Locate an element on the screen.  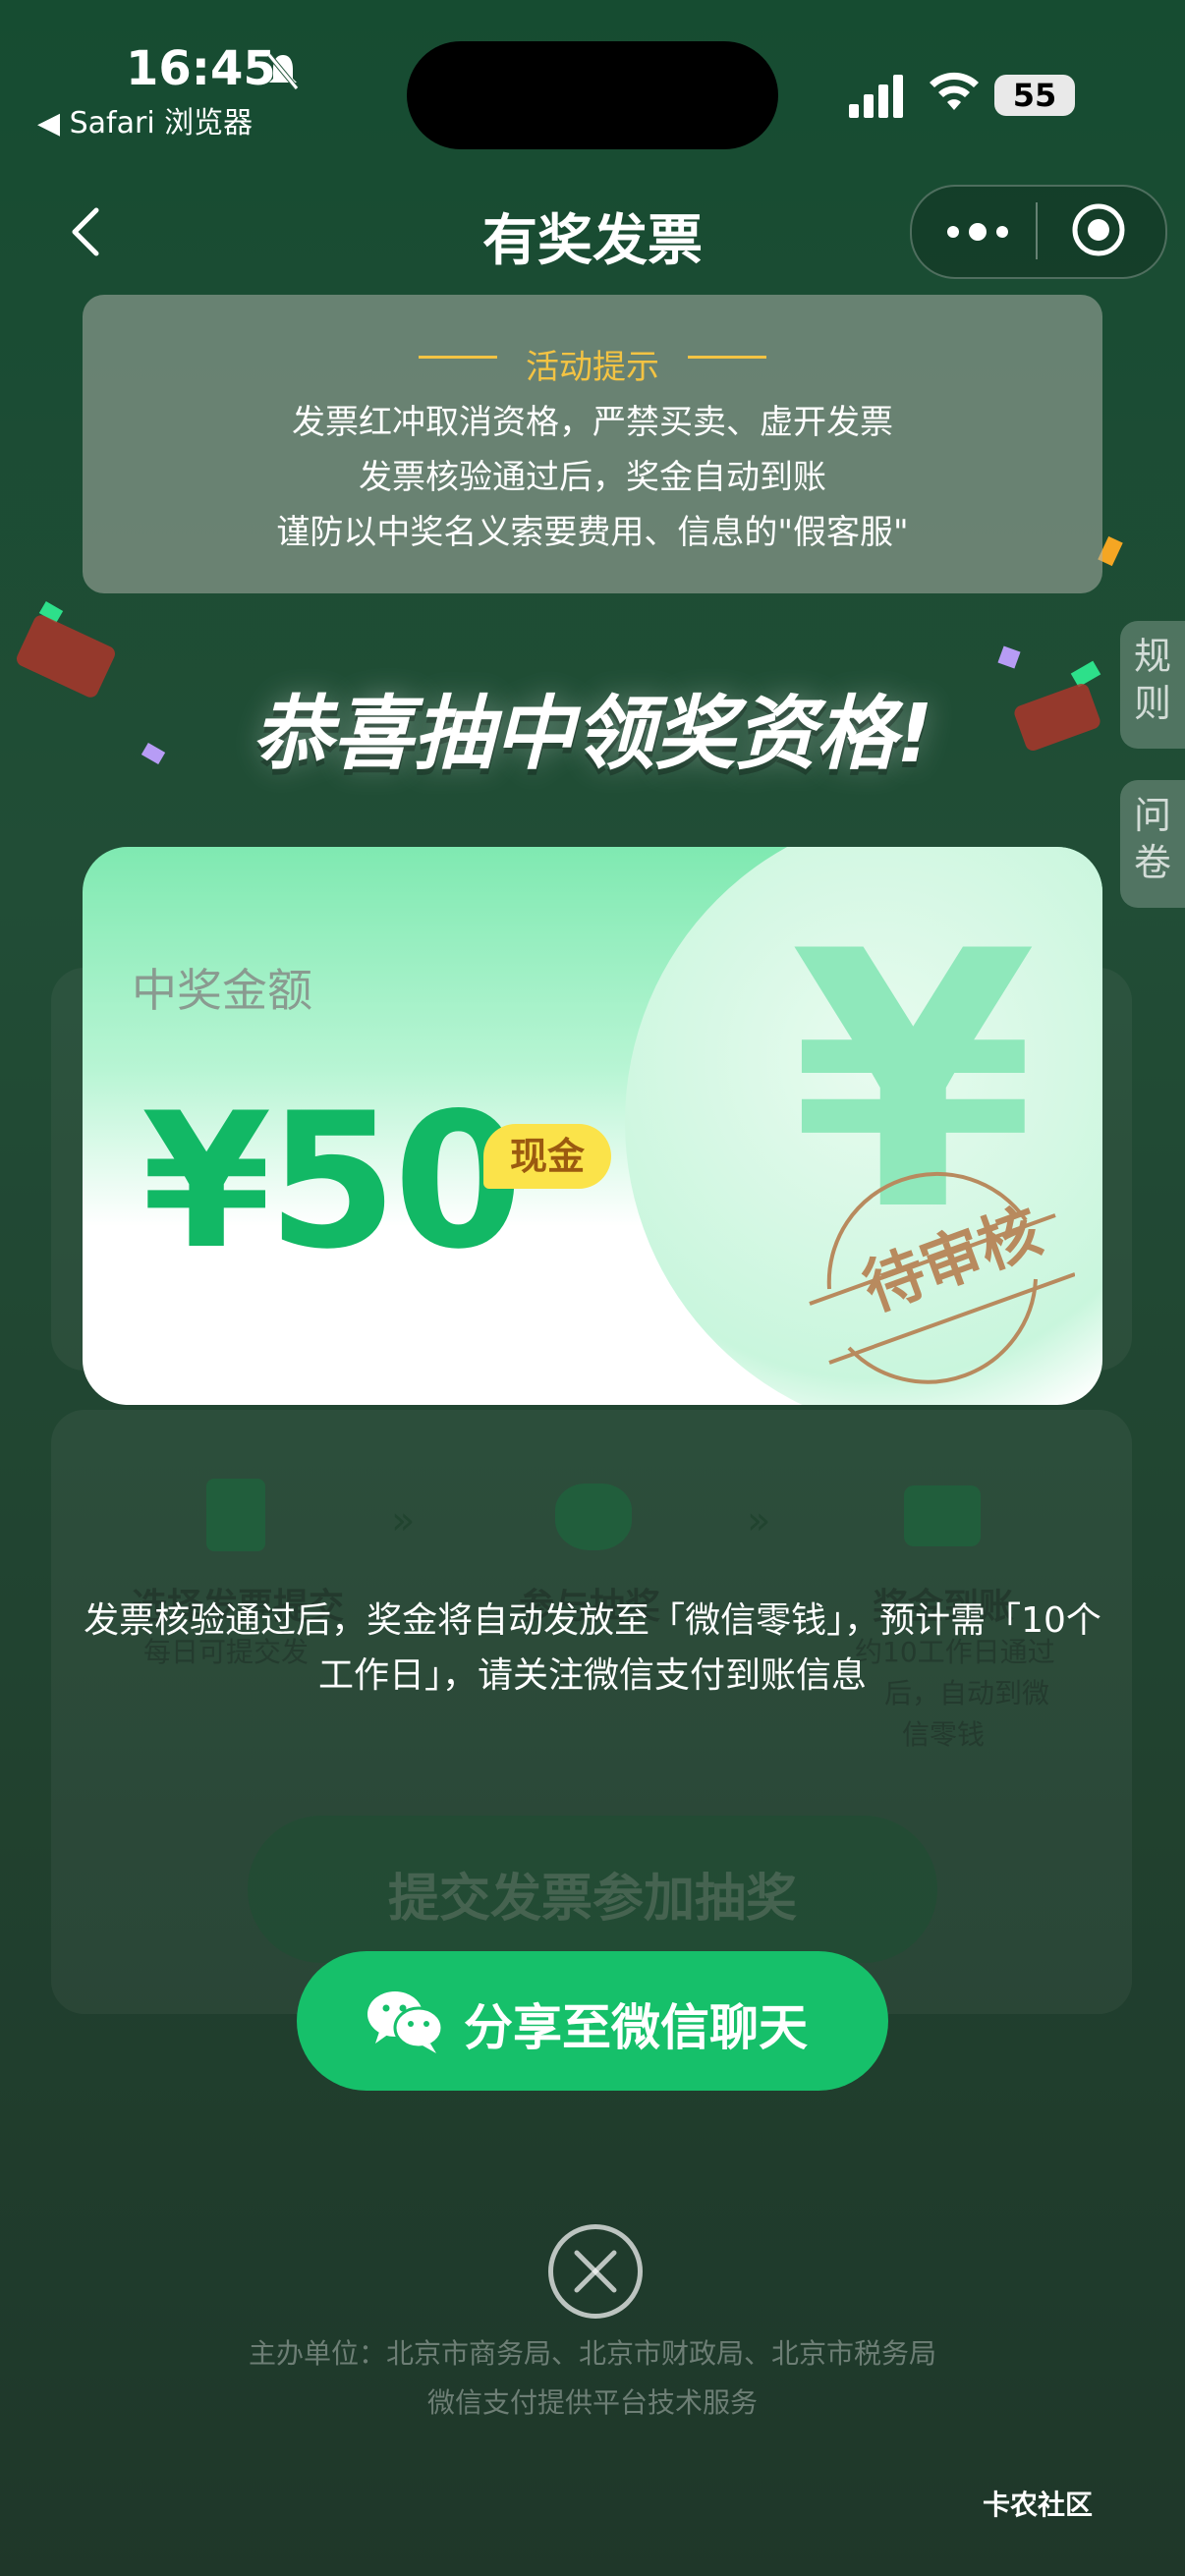
share-to-wechat-button: 分享至微信聊天 is located at coordinates (592, 2021).